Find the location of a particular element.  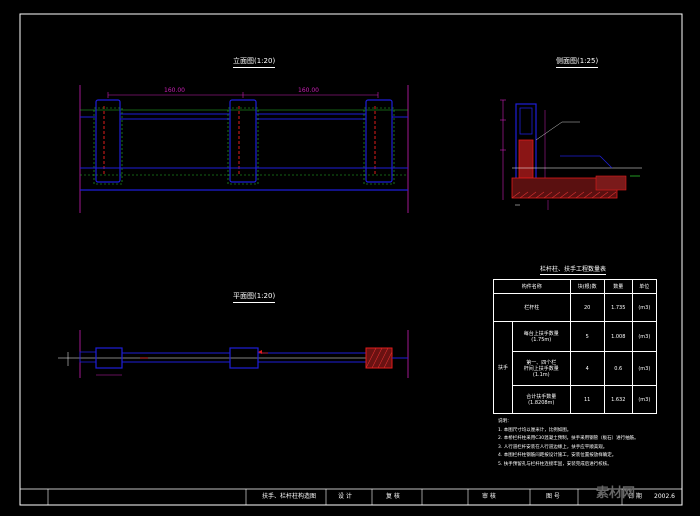

plan-rail-stub is located at coordinates (88, 357).